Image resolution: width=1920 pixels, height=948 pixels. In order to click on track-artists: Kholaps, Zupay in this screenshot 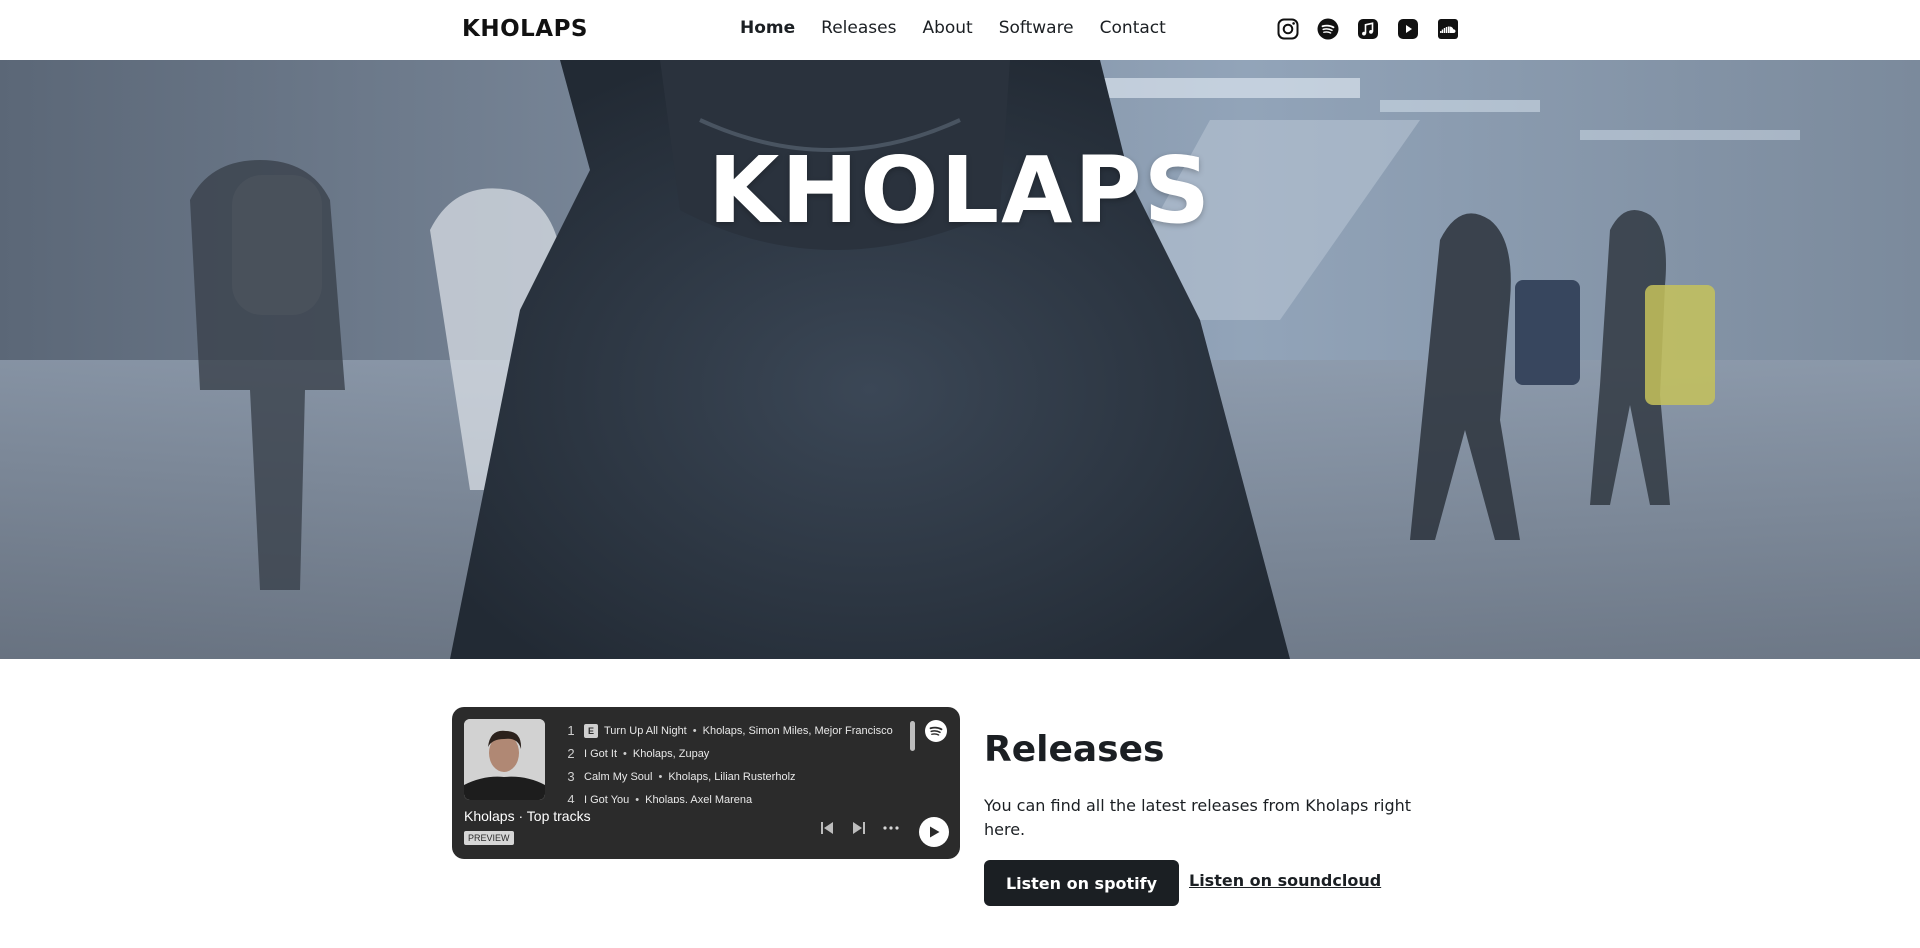, I will do `click(671, 753)`.